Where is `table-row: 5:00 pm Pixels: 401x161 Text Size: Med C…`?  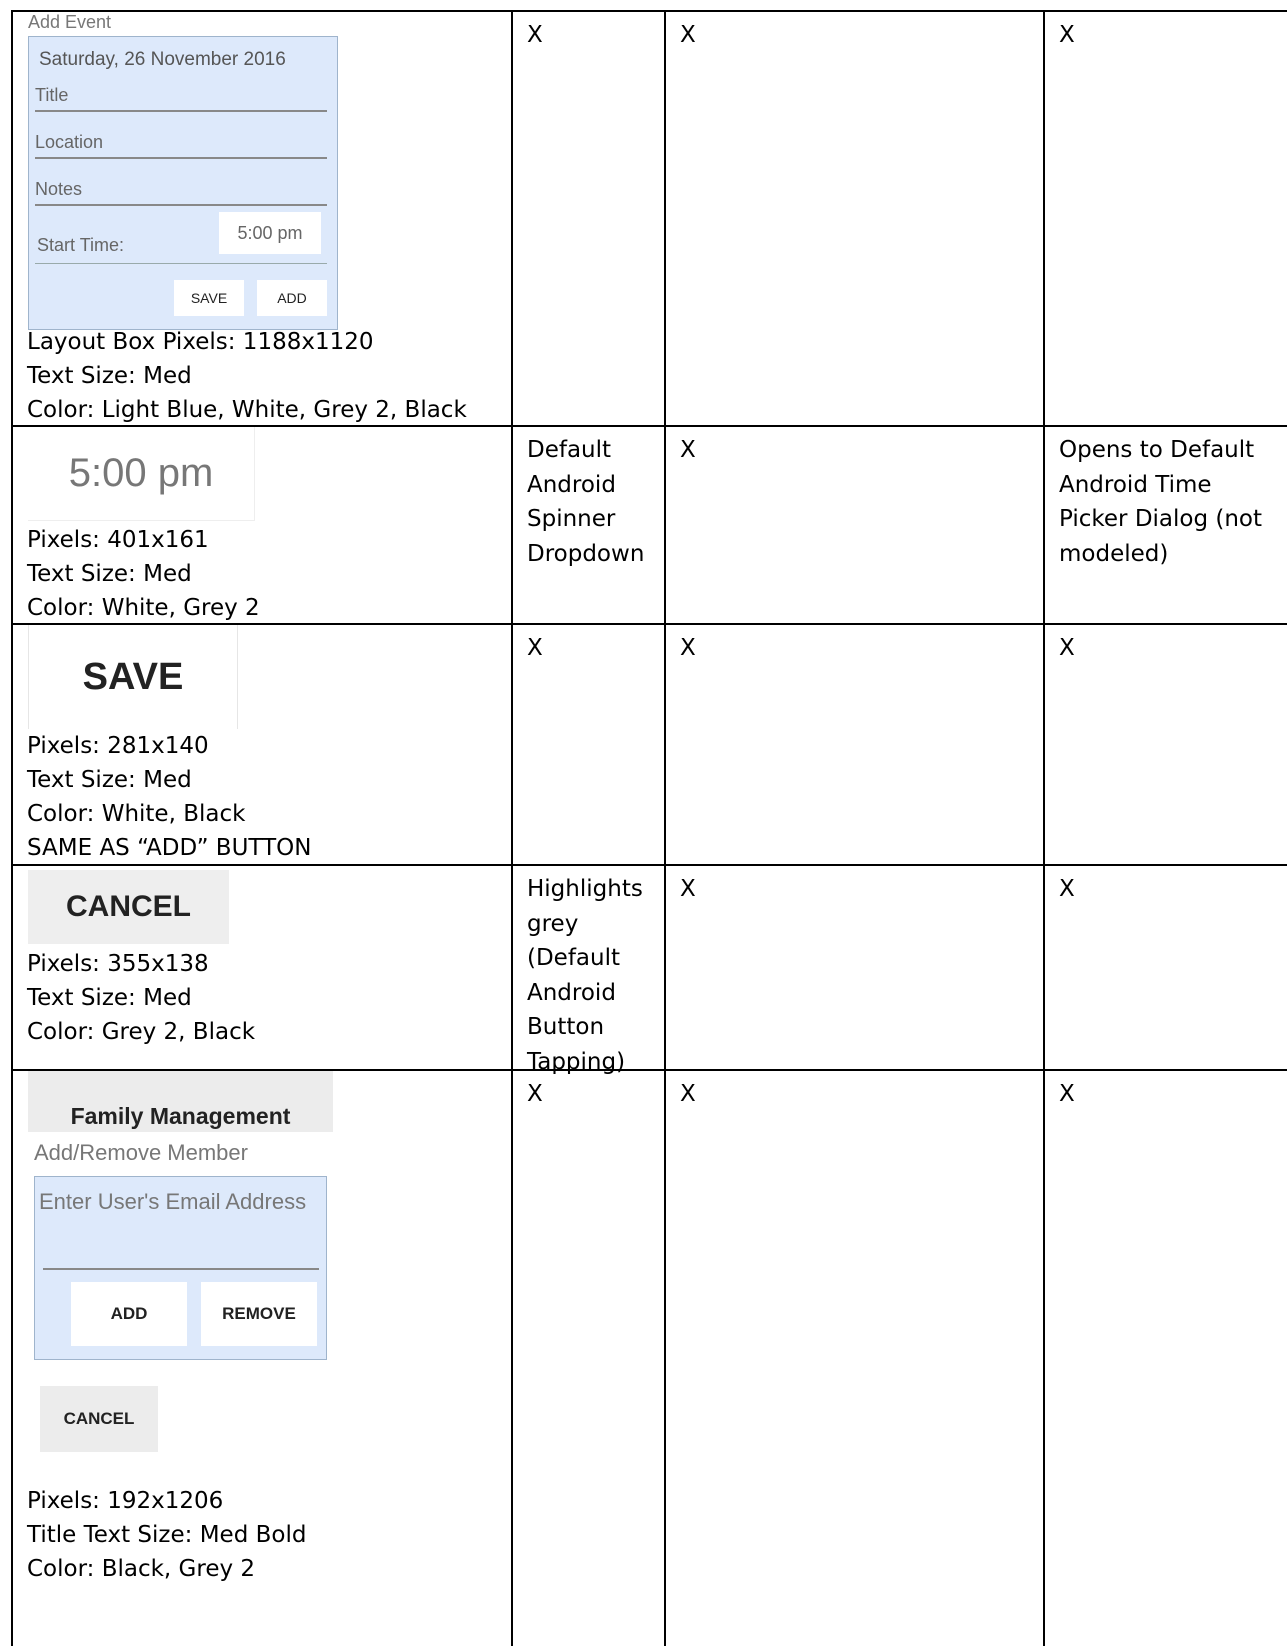
table-row: 5:00 pm Pixels: 401x161 Text Size: Med C… is located at coordinates (650, 526).